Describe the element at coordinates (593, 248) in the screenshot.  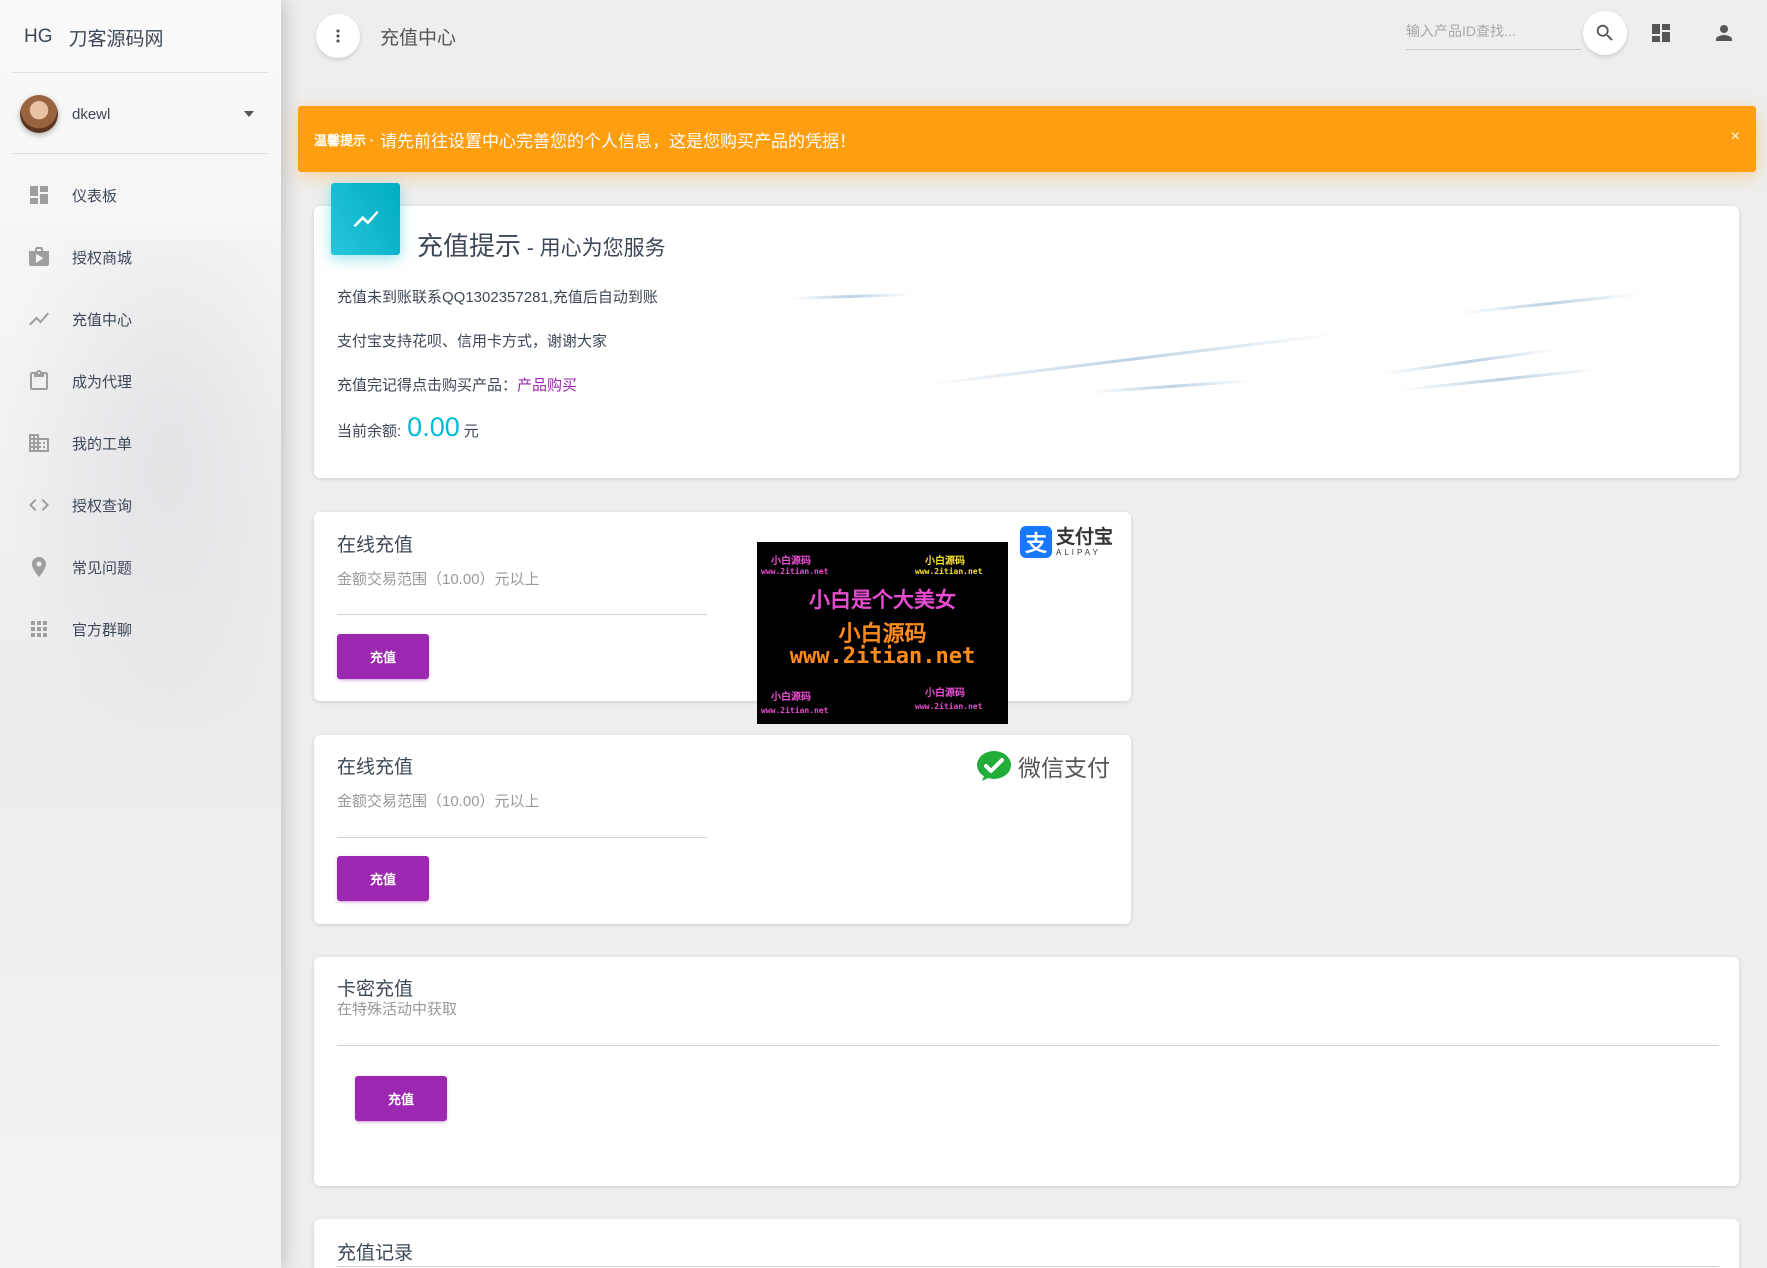
I see `tip-subtitle: - 用心为您服务` at that location.